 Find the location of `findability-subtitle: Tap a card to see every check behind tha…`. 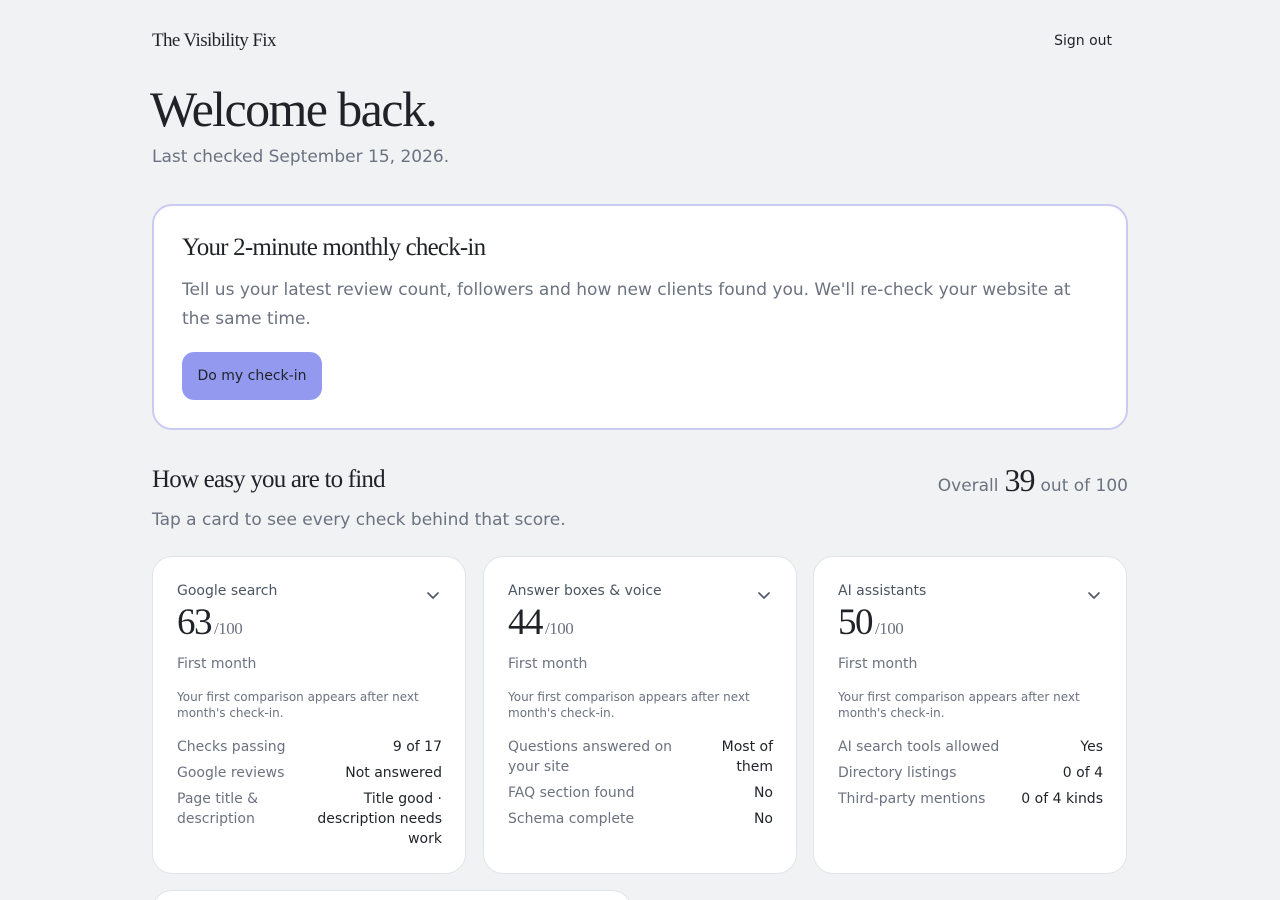

findability-subtitle: Tap a card to see every check behind tha… is located at coordinates (359, 520).